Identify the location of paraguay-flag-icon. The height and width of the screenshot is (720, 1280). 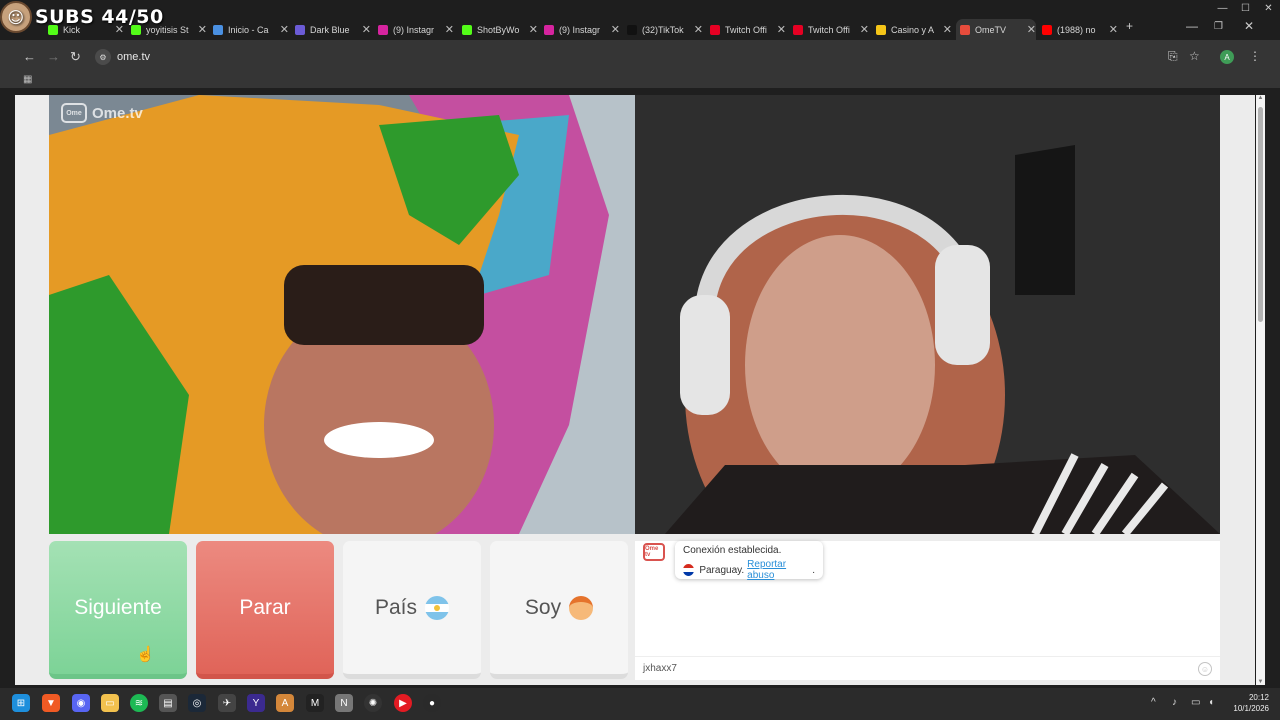
(689, 570).